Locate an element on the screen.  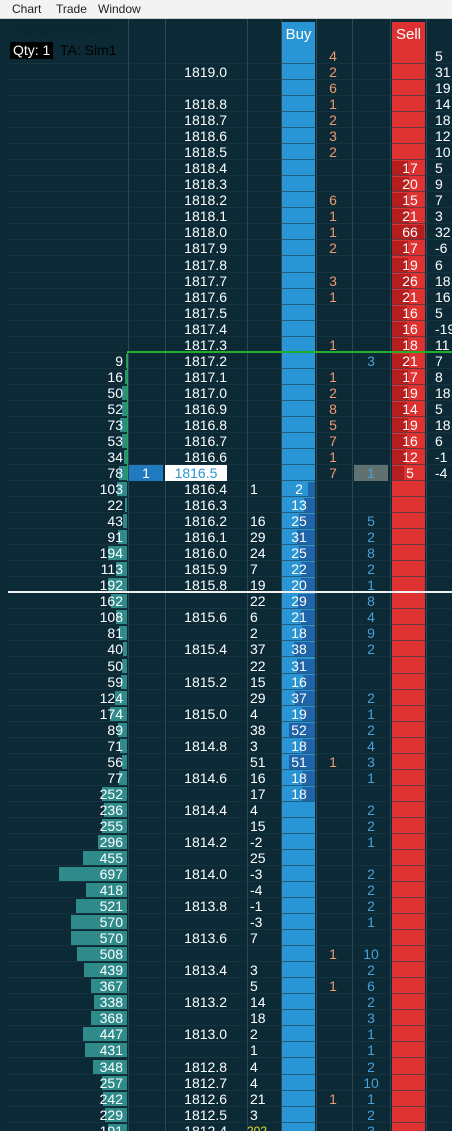
price-level: 1817.9 is located at coordinates (196, 248).